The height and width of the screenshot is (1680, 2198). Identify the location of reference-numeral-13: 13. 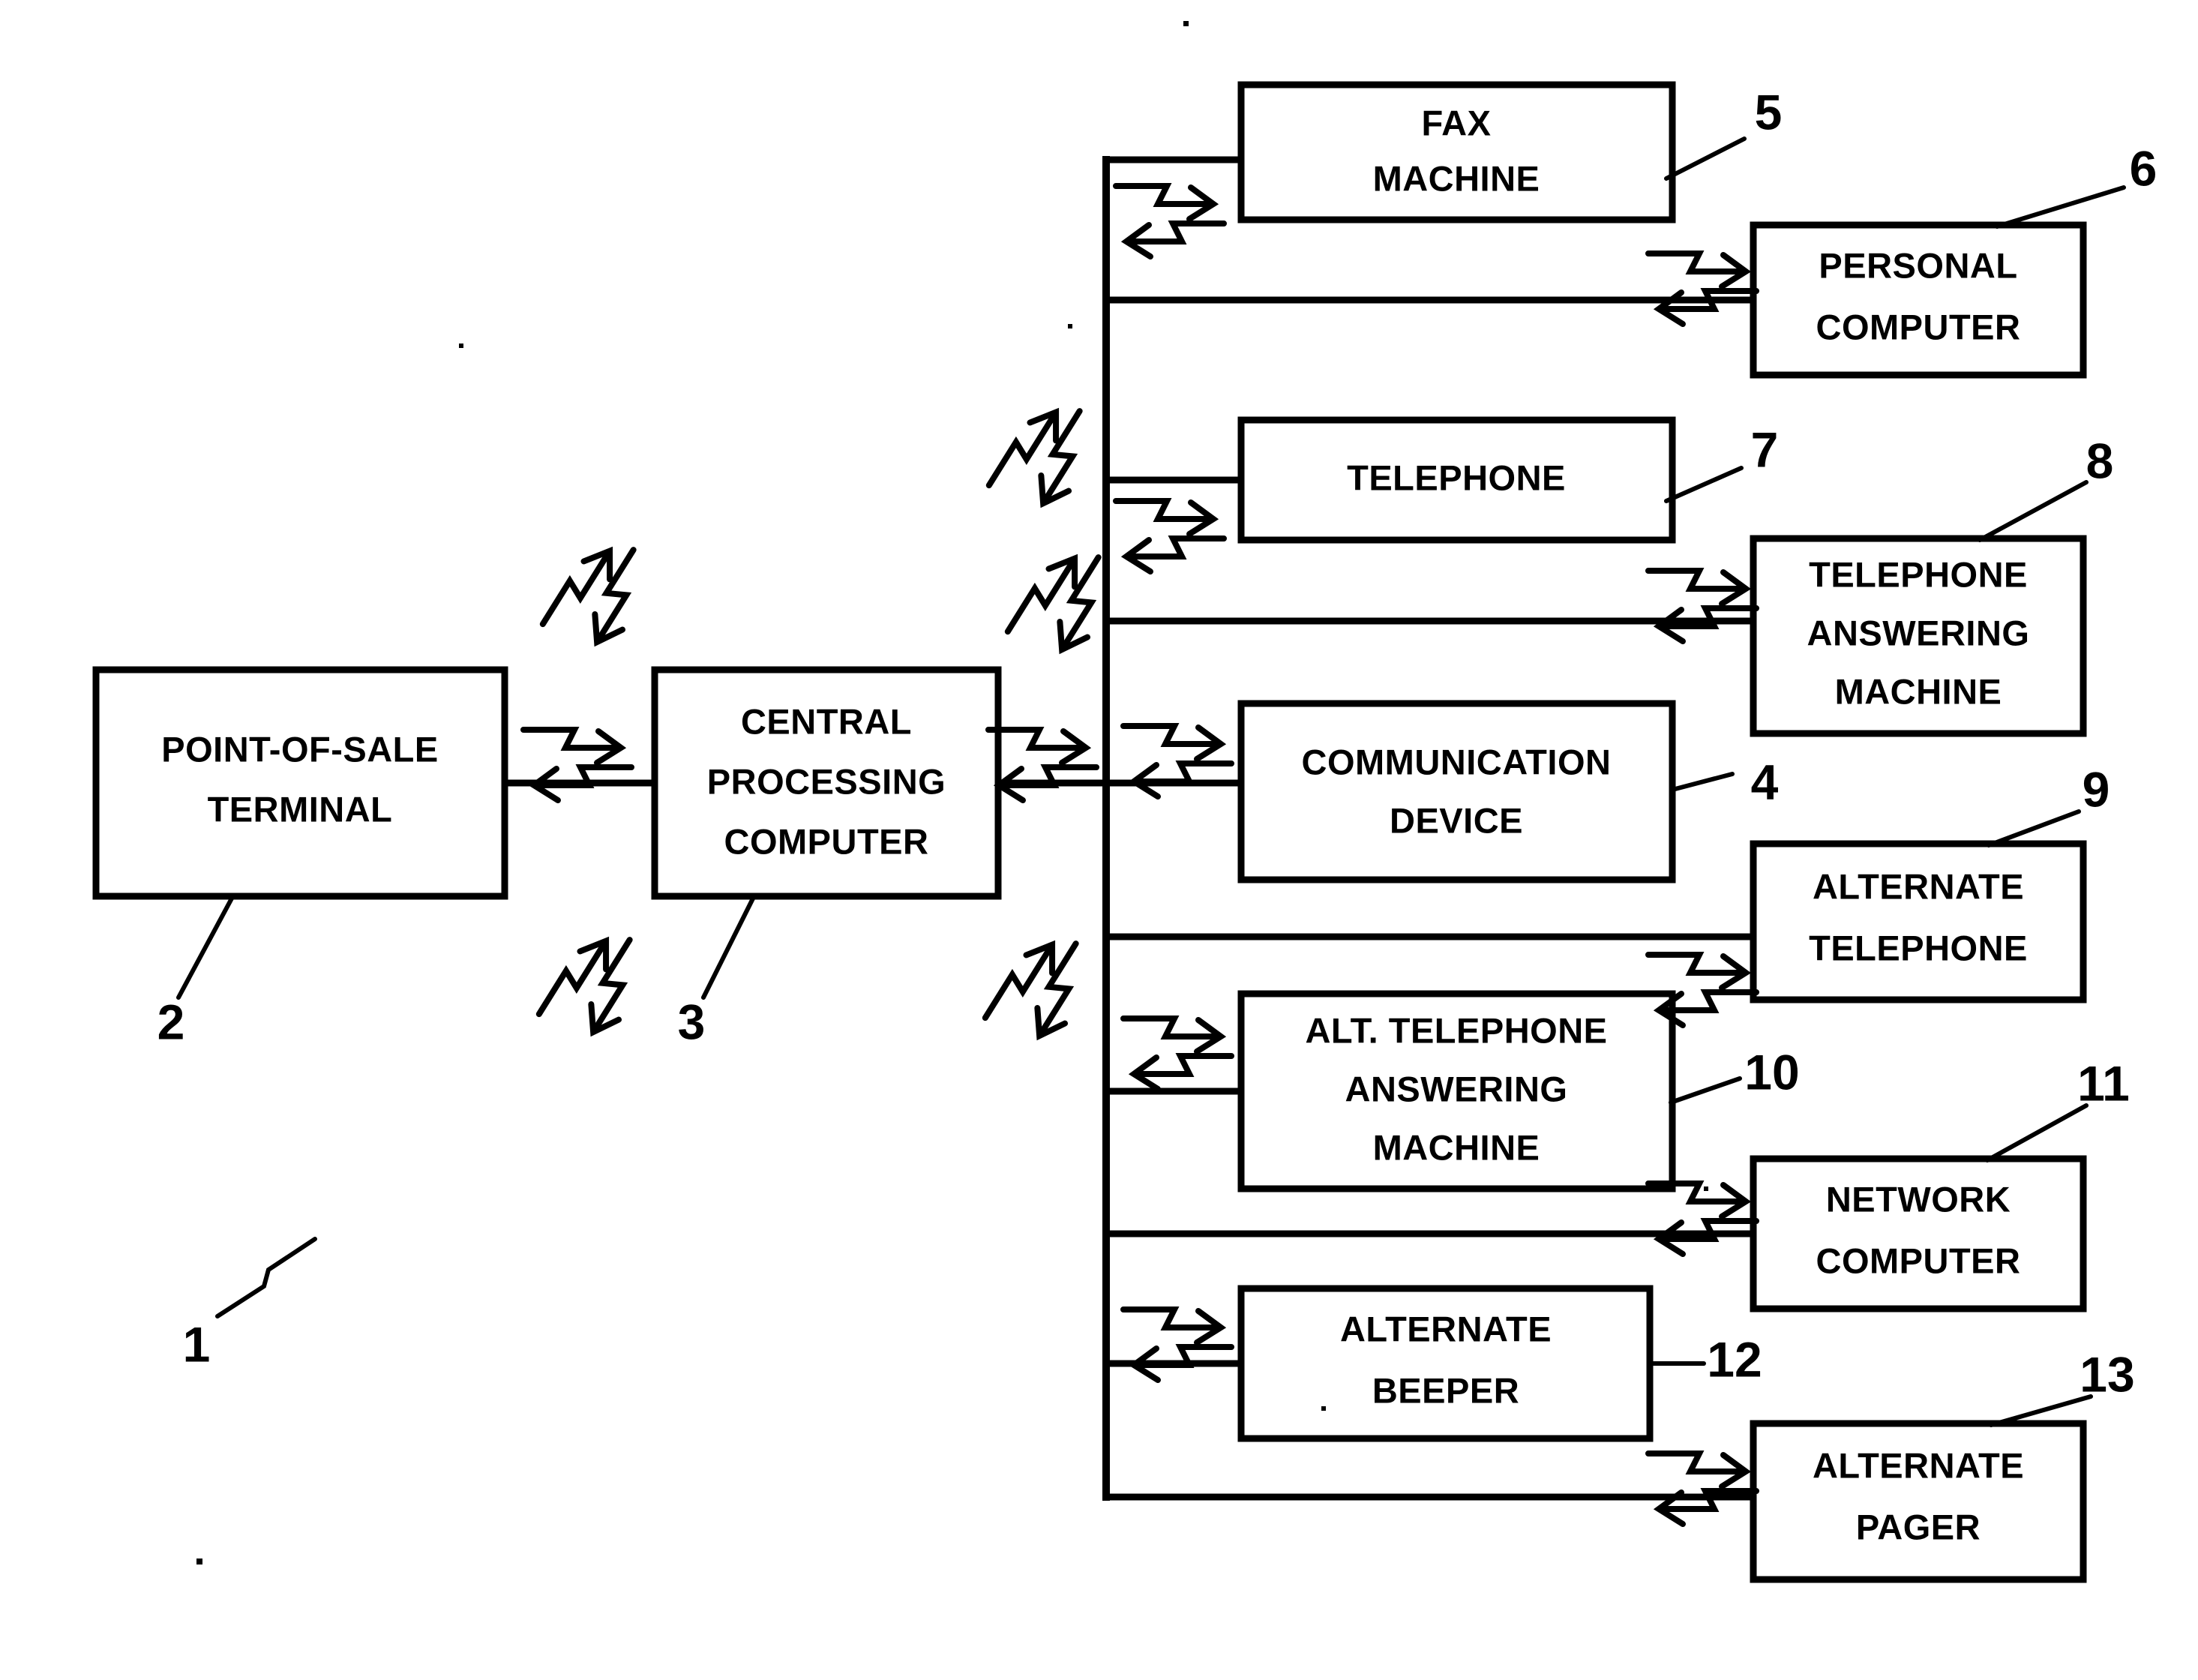
(2107, 1374).